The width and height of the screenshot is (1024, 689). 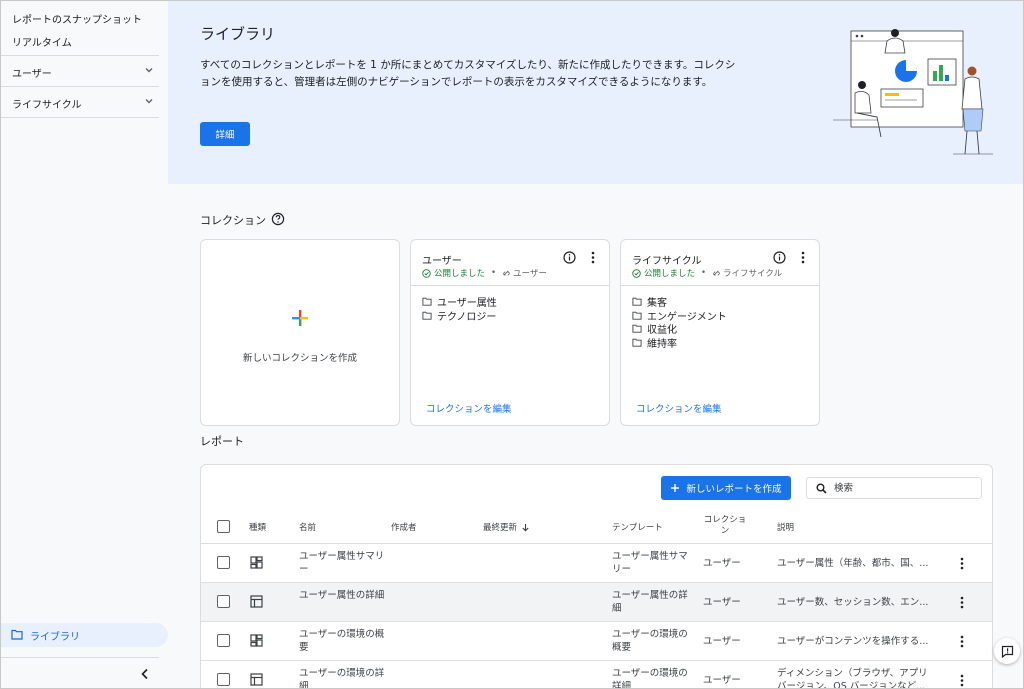 What do you see at coordinates (650, 563) in the screenshot?
I see `row-template: ユーザー属性サマリー` at bounding box center [650, 563].